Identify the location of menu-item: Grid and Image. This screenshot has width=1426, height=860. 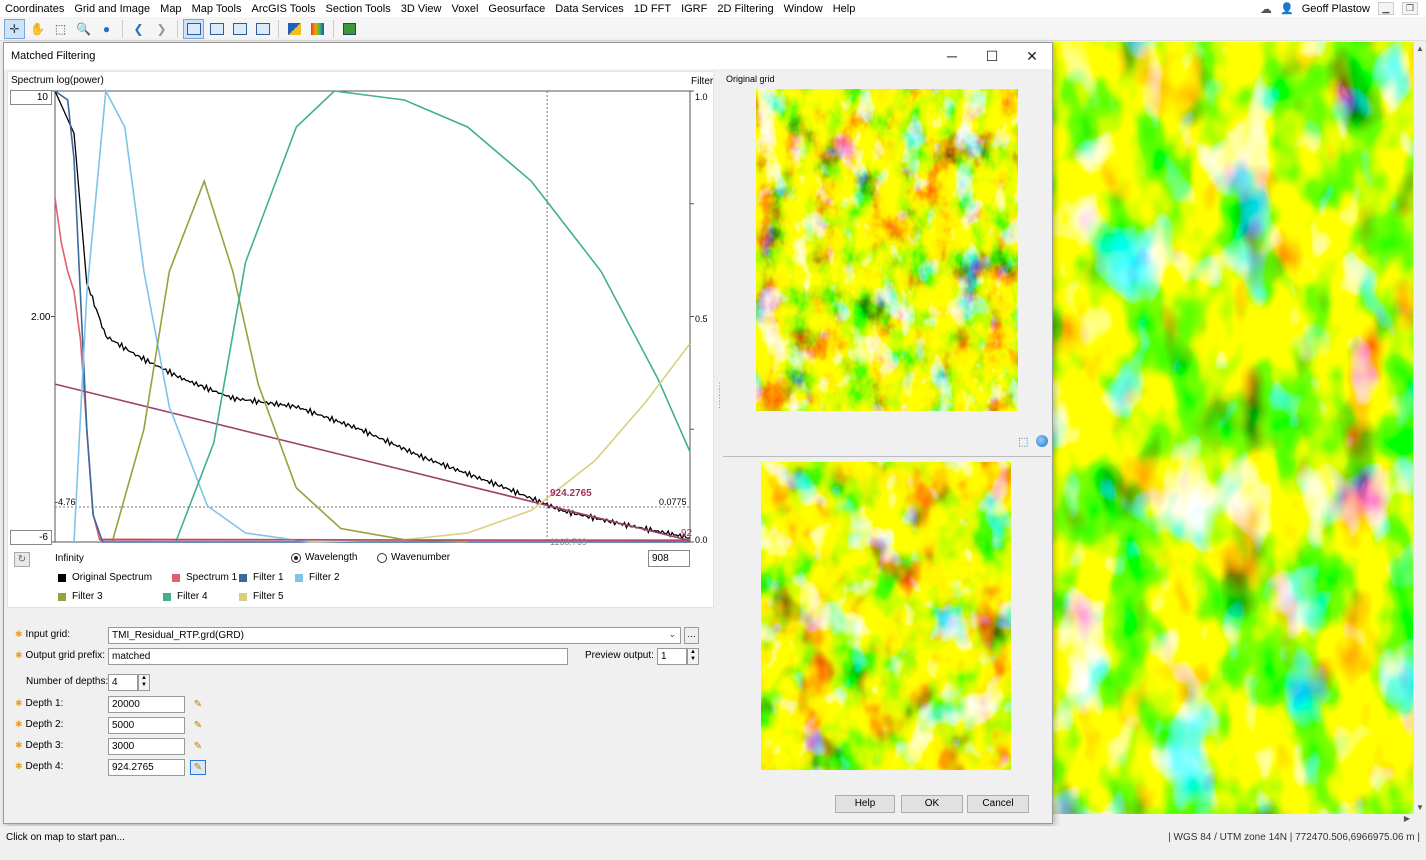
(112, 9).